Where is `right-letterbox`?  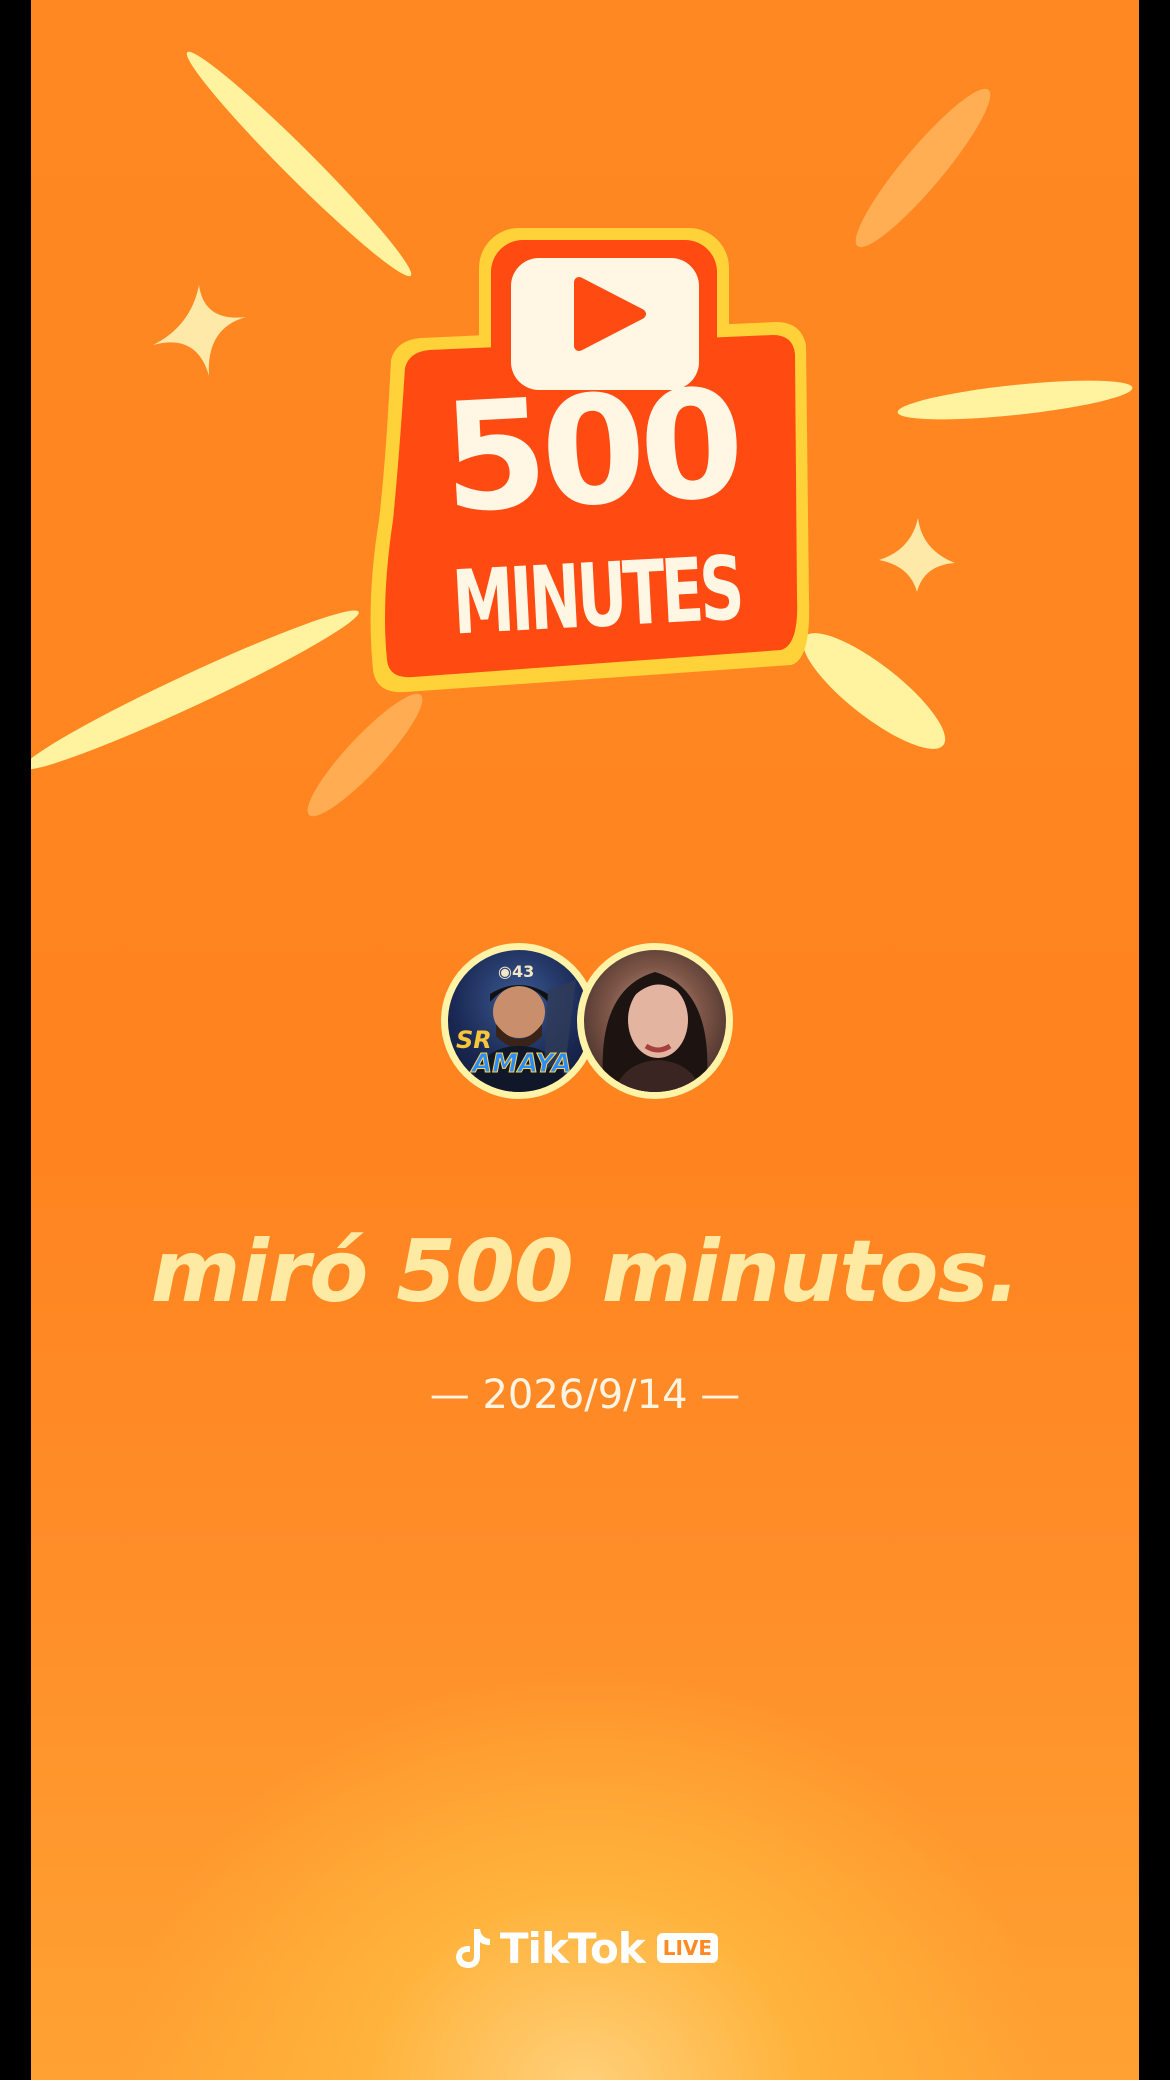 right-letterbox is located at coordinates (1154, 1040).